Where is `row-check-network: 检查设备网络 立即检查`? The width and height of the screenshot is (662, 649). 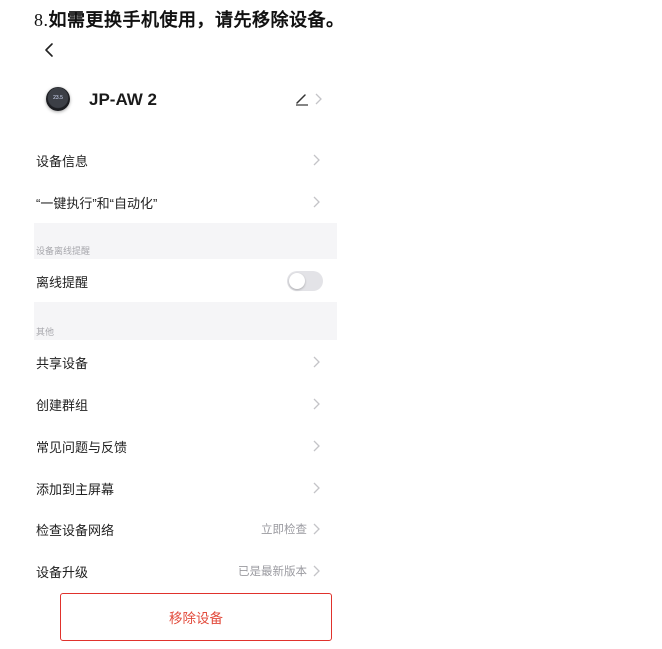
row-check-network: 检查设备网络 立即检查 is located at coordinates (185, 529).